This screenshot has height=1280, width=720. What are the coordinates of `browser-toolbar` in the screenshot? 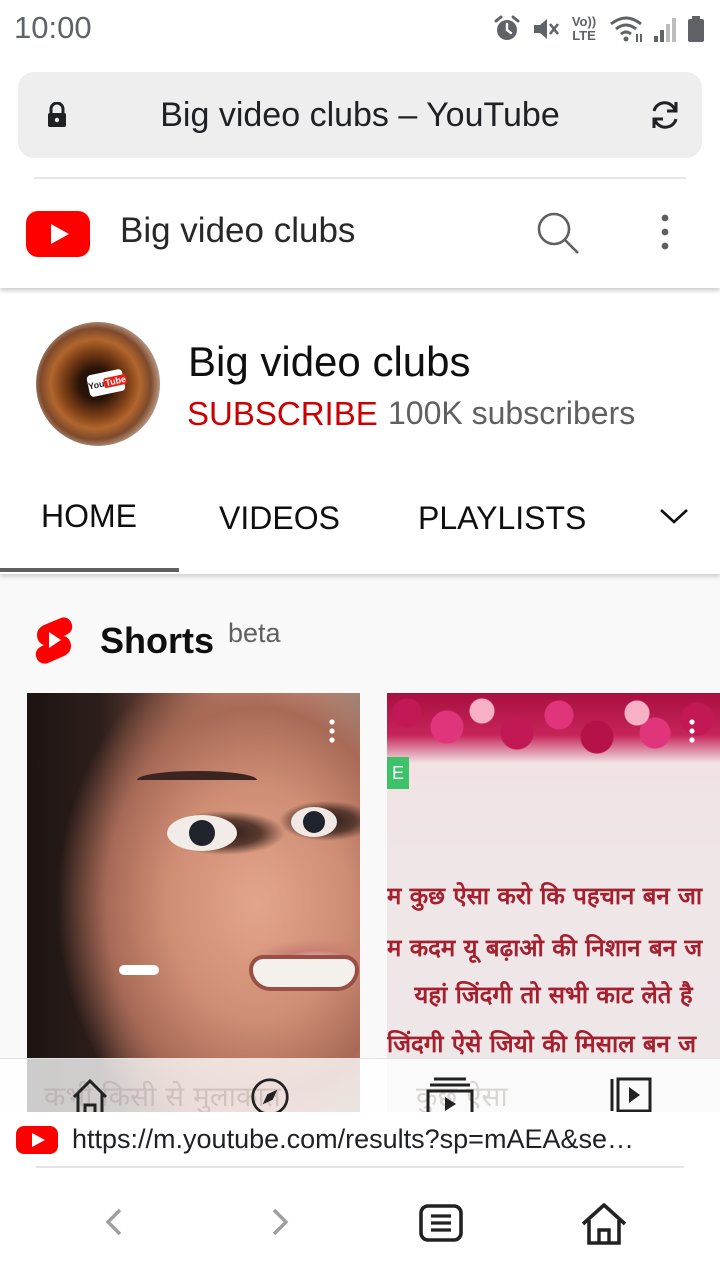 It's located at (360, 1224).